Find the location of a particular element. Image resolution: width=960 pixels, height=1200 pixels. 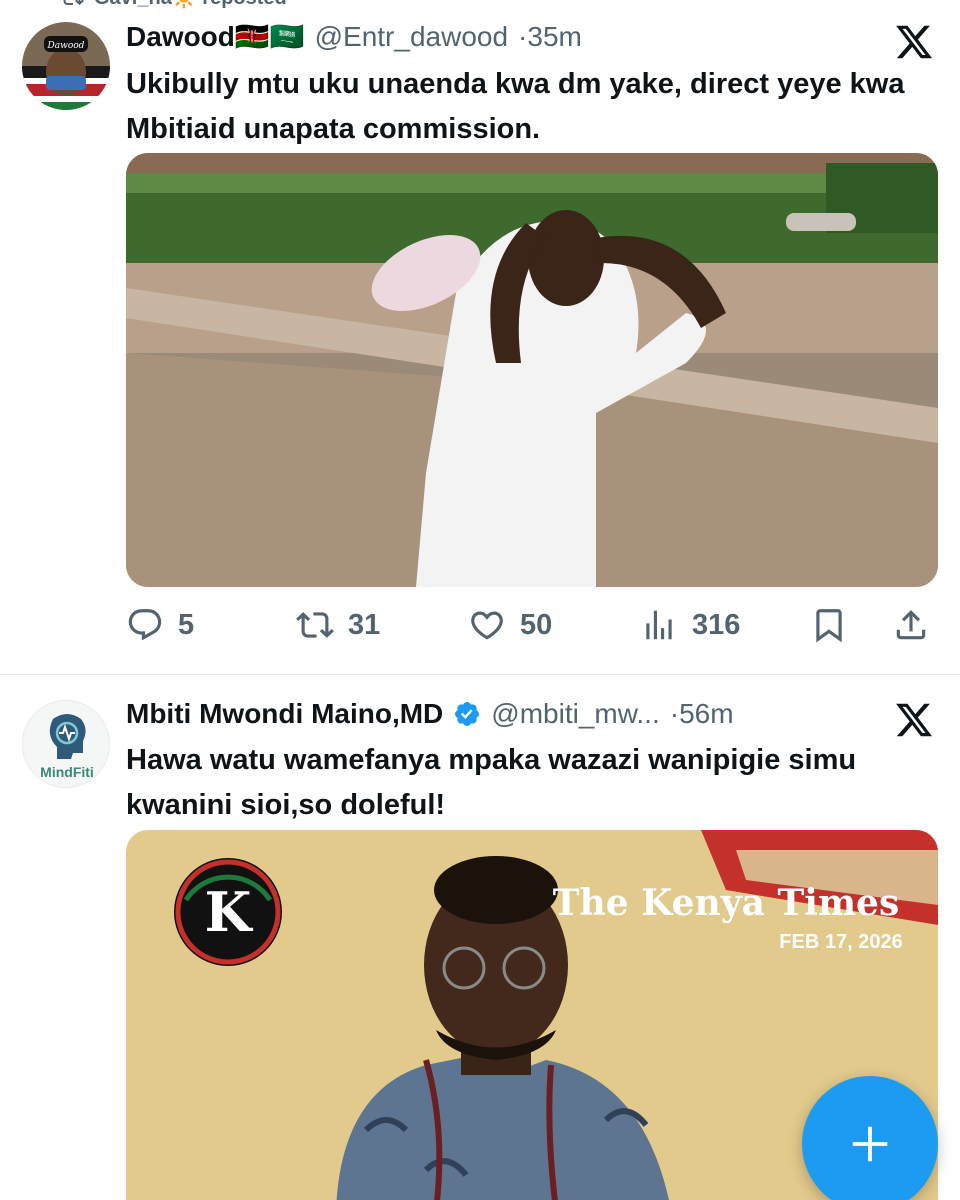

reply-button: 5 is located at coordinates (160, 625).